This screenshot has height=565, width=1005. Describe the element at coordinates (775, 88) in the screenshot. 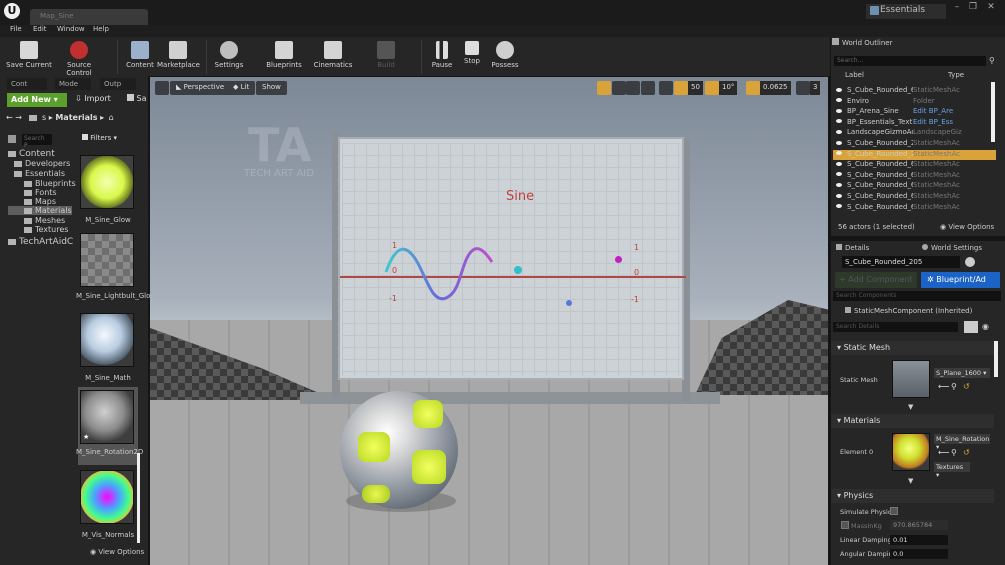

I see `scale-snap-value: 0.0625` at that location.